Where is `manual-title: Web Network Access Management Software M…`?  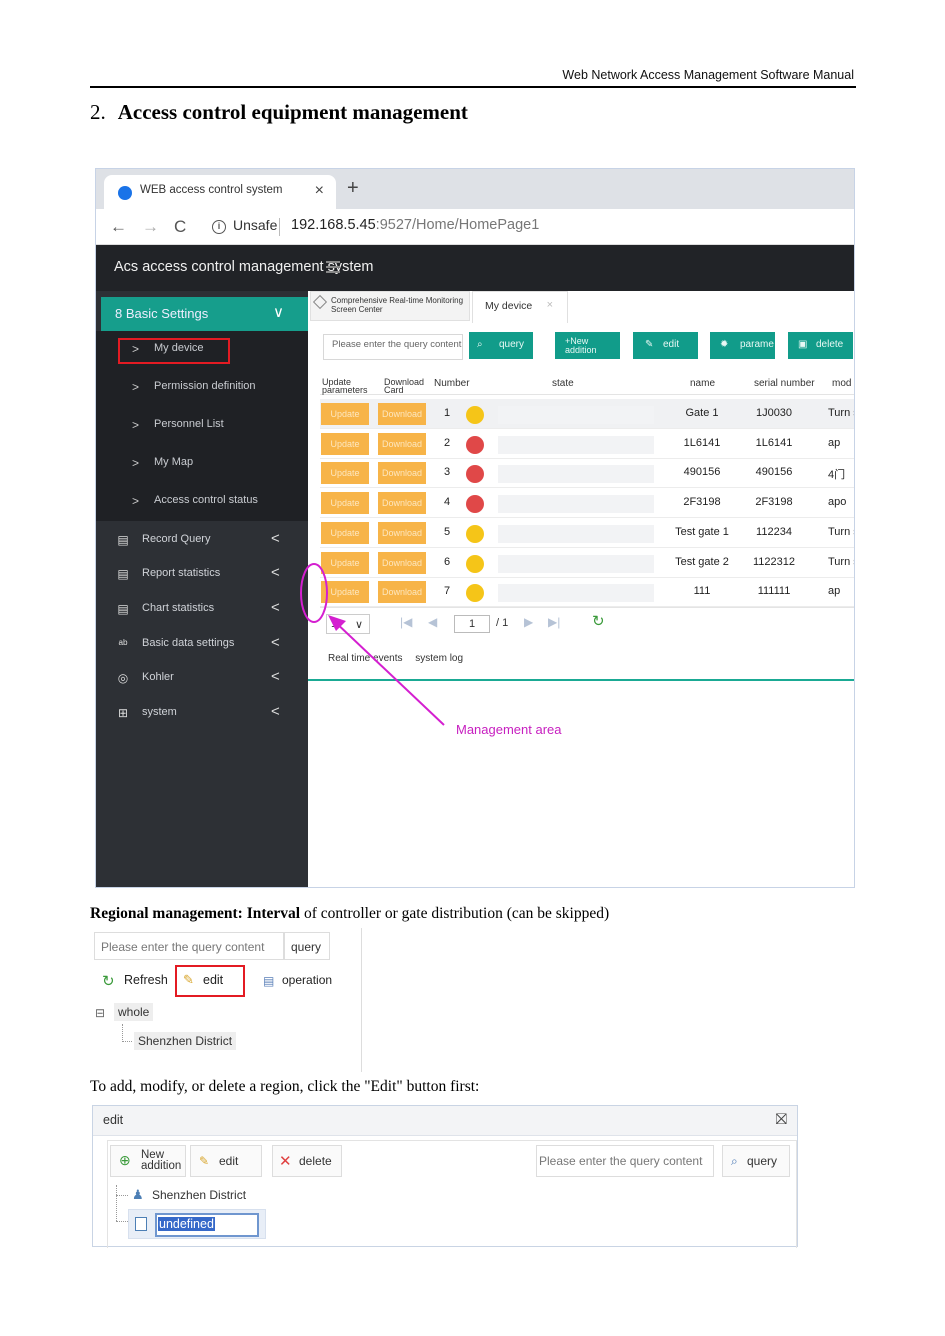
manual-title: Web Network Access Management Software M… is located at coordinates (708, 75).